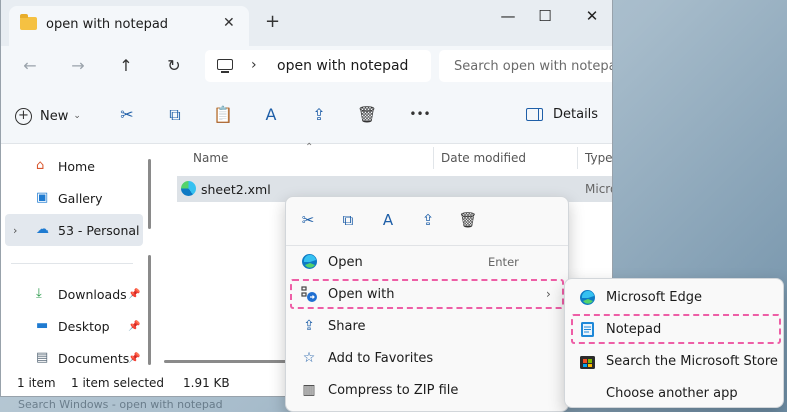 Image resolution: width=787 pixels, height=412 pixels. Describe the element at coordinates (342, 66) in the screenshot. I see `breadcrumb-current: open with notepad` at that location.